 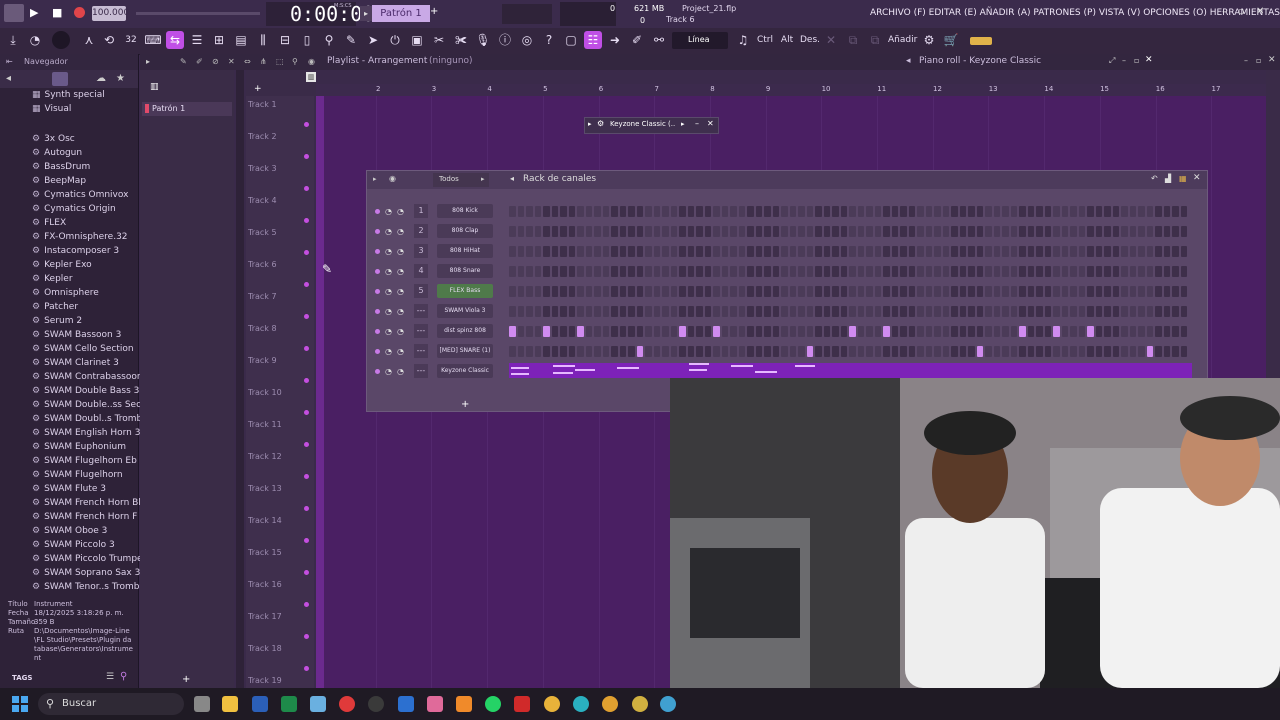 I want to click on step-sequencer, so click(x=850, y=272).